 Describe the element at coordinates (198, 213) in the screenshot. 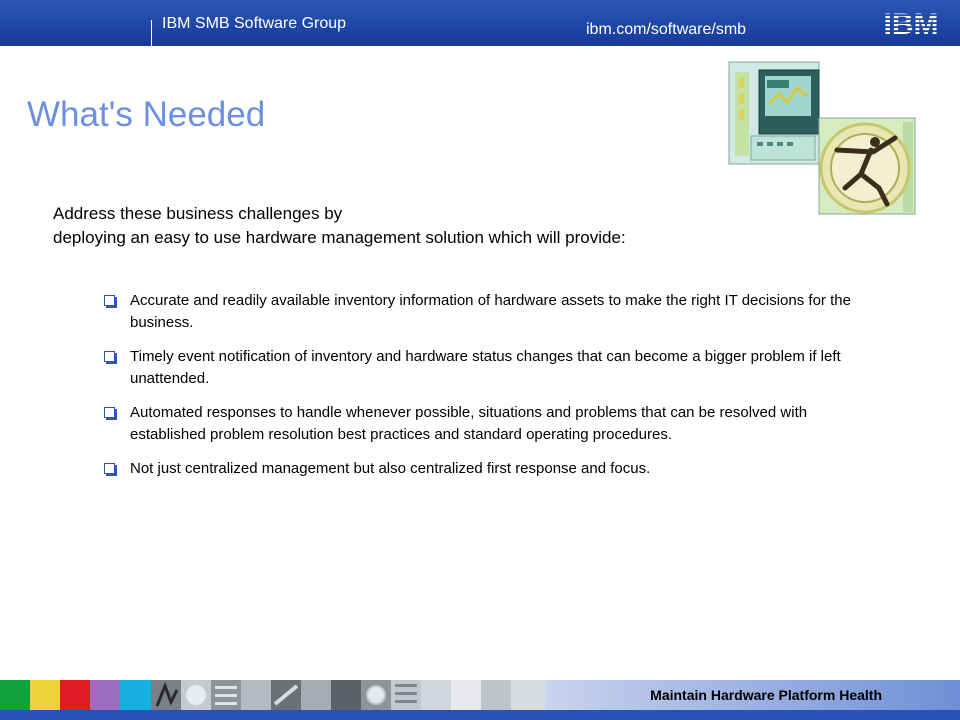

I see `intro-line: Address these business challenges by` at that location.